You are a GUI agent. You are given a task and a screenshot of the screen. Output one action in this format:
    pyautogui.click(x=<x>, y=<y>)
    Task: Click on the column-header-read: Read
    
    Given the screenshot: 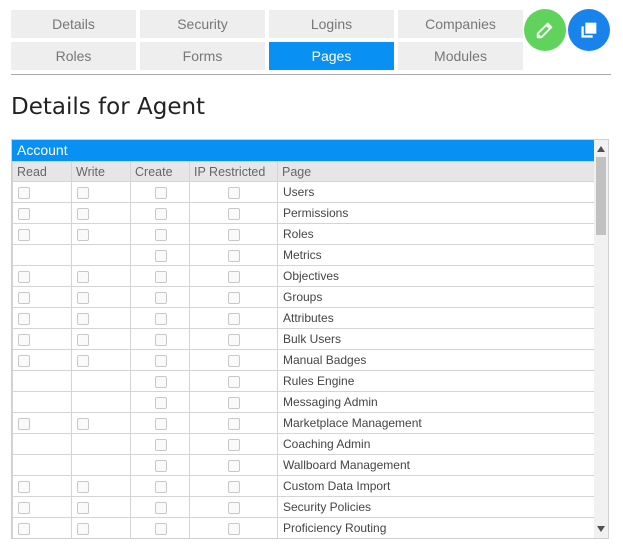 What is the action you would take?
    pyautogui.click(x=42, y=171)
    